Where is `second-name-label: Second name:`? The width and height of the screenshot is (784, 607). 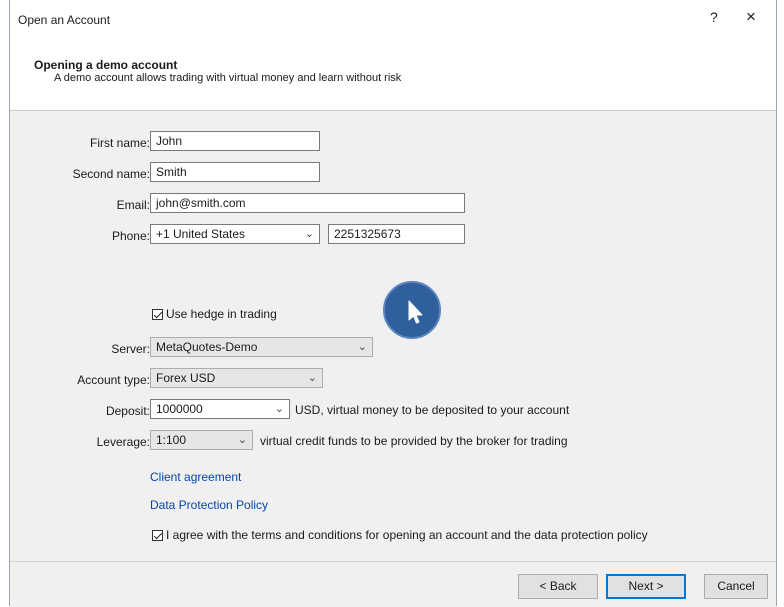
second-name-label: Second name: is located at coordinates (111, 174).